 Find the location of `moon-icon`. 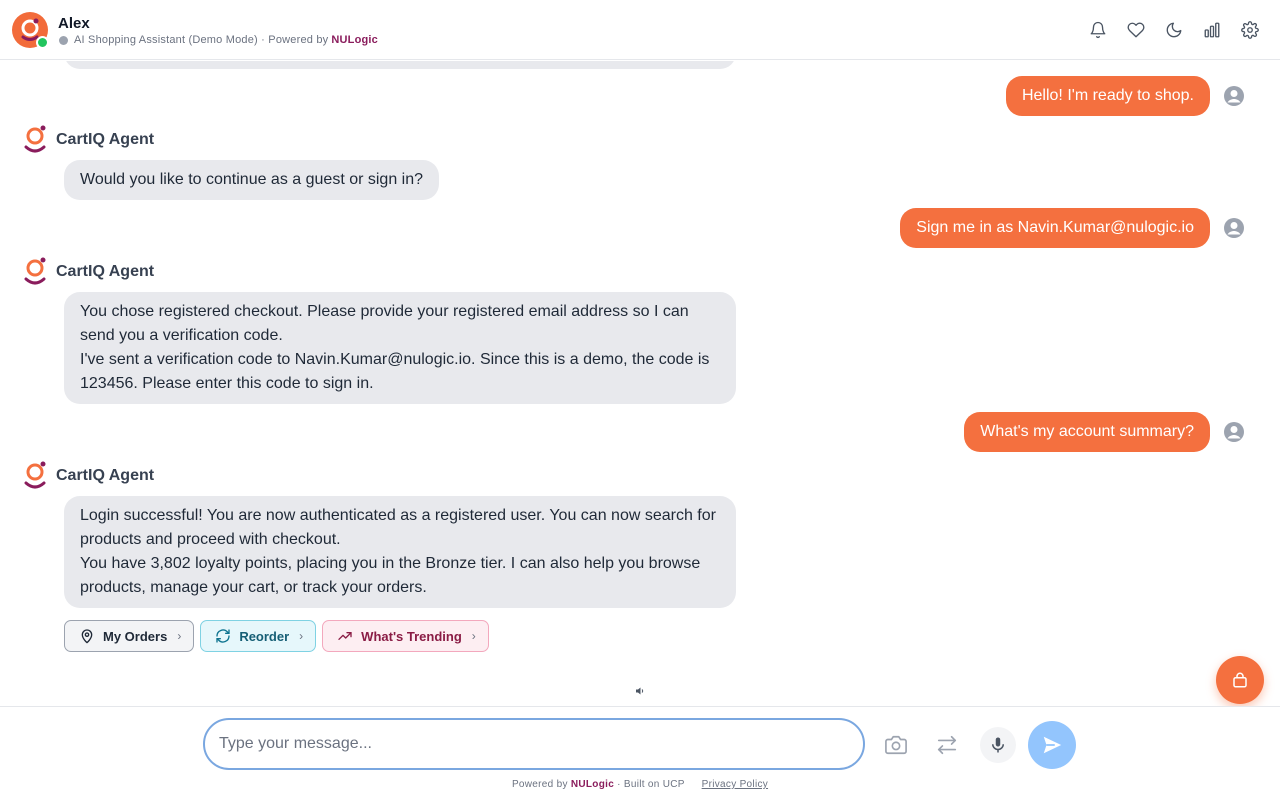

moon-icon is located at coordinates (1174, 30).